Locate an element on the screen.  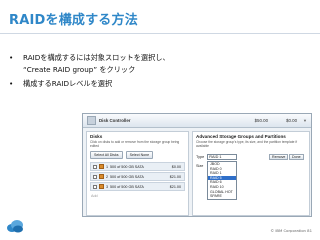
type-label: Type is located at coordinates (200, 157).